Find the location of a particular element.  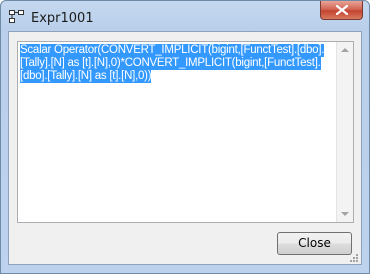

expression-tree-icon is located at coordinates (17, 17).